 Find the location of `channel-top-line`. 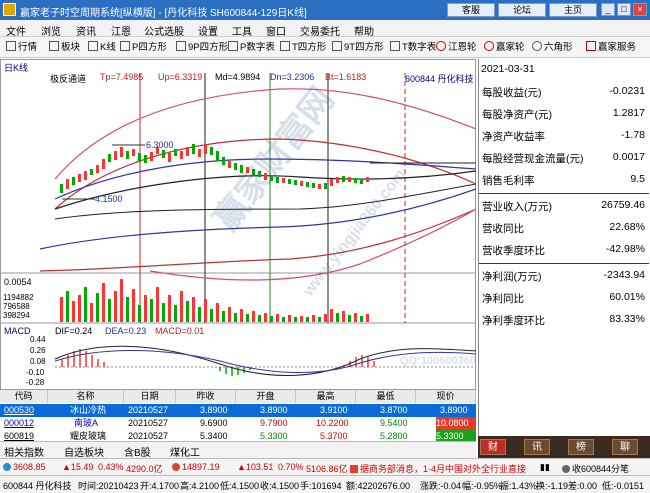

channel-top-line is located at coordinates (265, 134).